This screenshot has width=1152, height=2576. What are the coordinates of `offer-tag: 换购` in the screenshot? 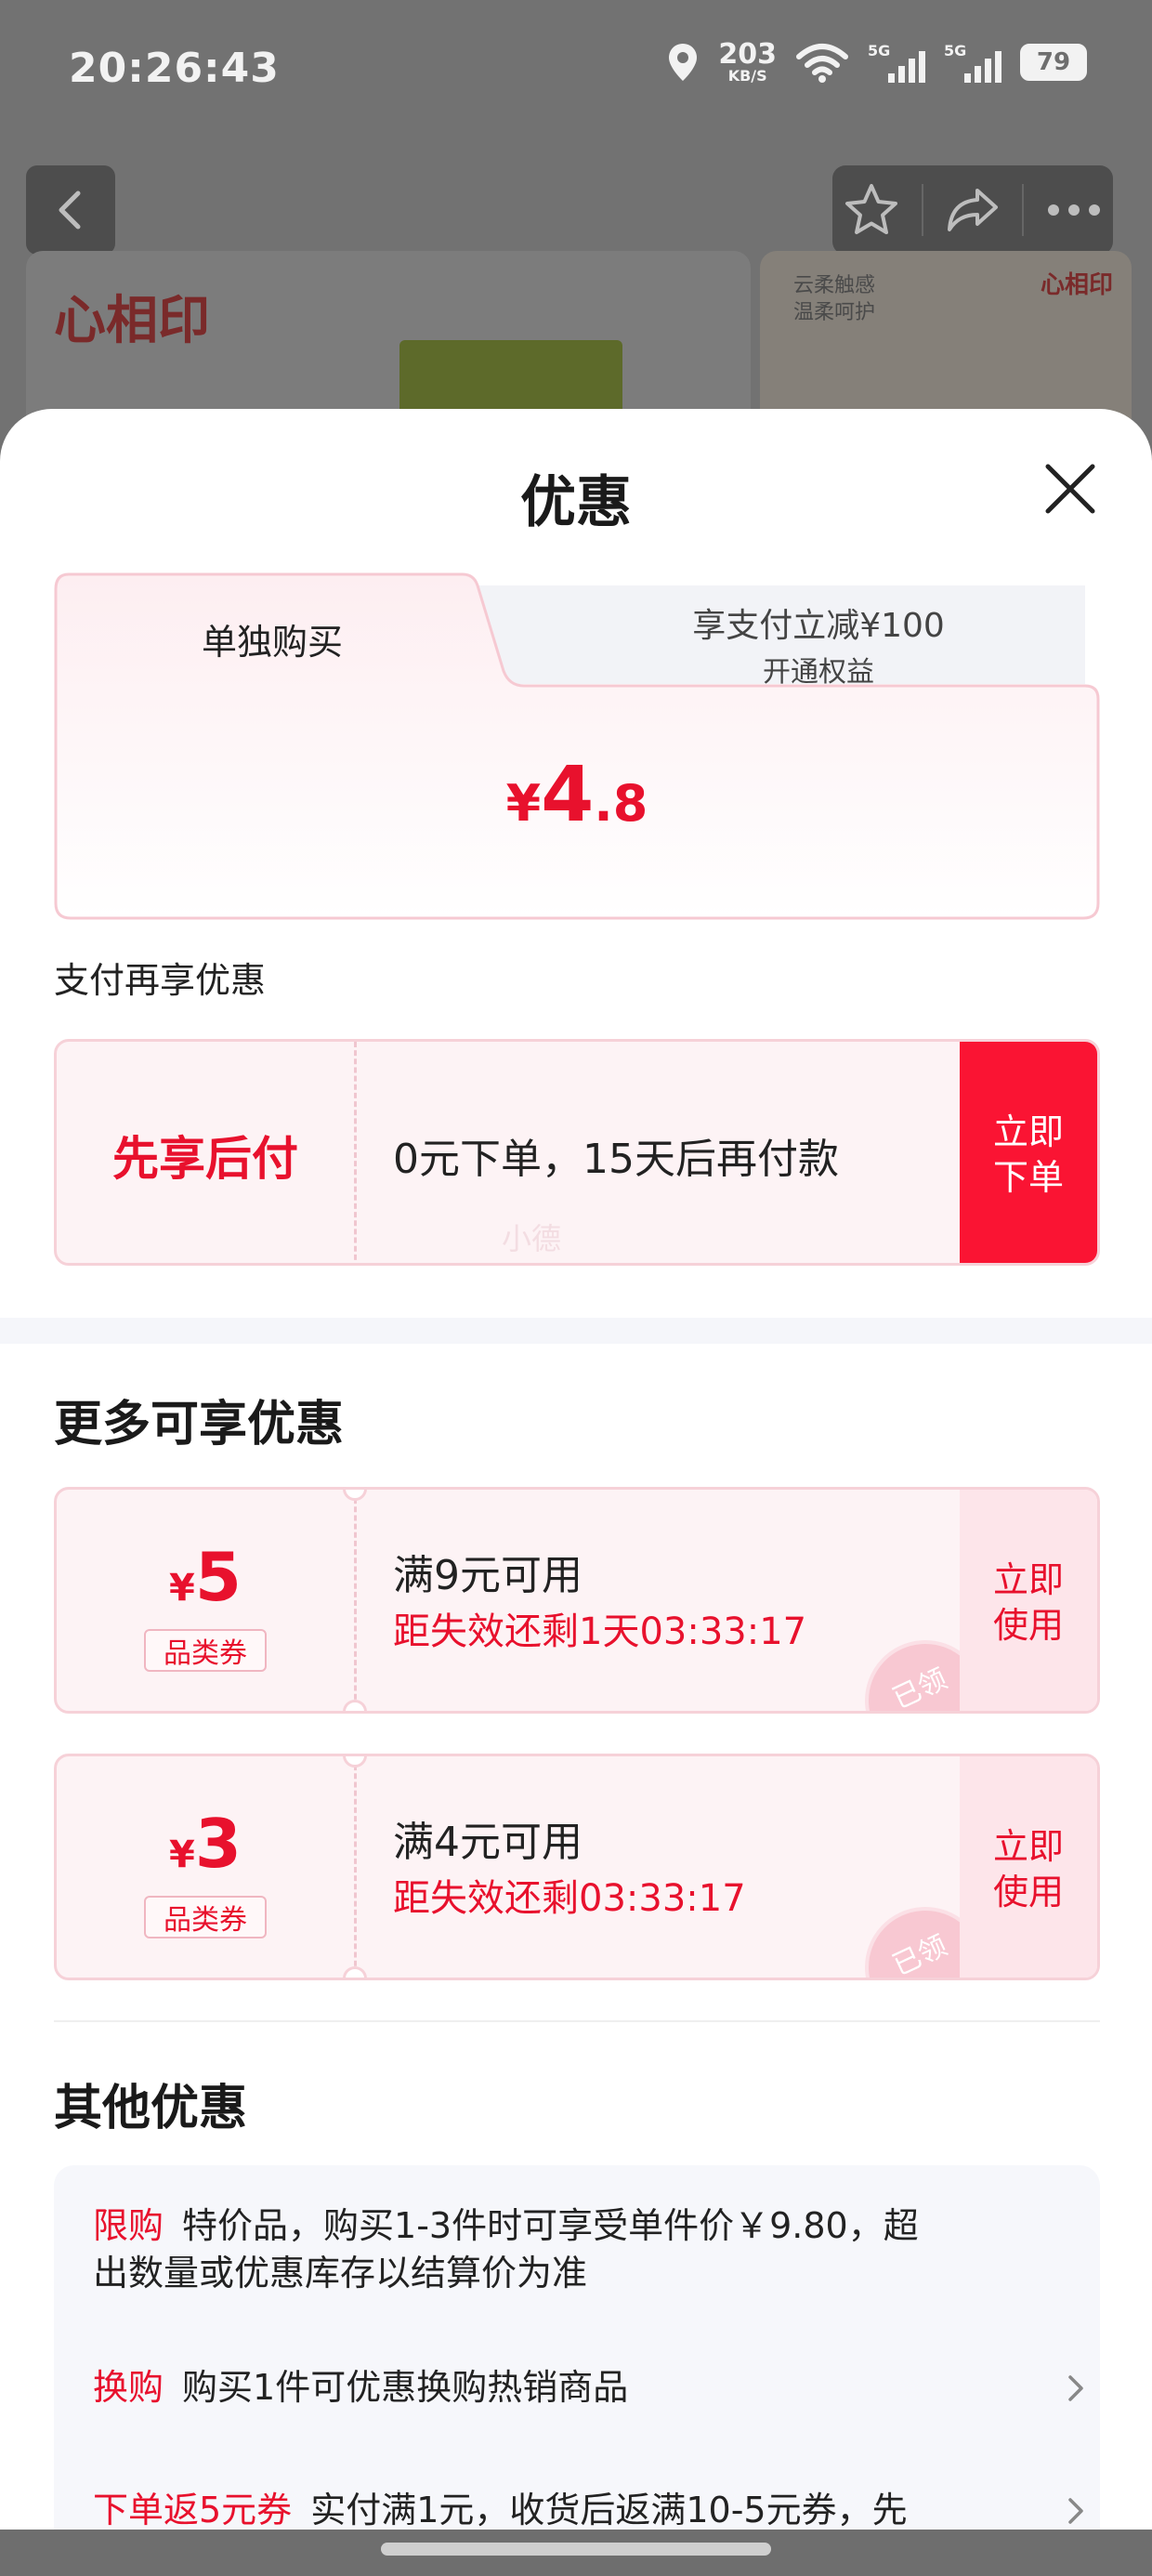 It's located at (128, 2387).